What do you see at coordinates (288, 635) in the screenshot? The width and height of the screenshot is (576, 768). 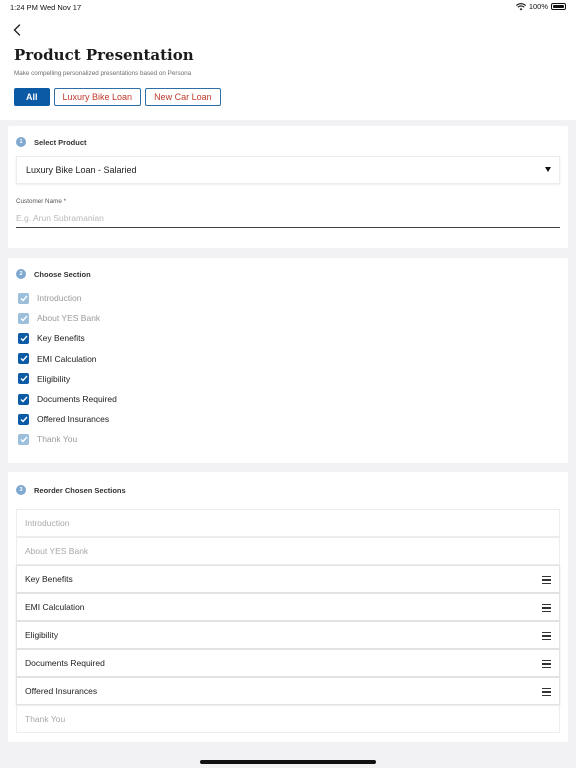 I see `reorder-item-eligibility: Eligibility` at bounding box center [288, 635].